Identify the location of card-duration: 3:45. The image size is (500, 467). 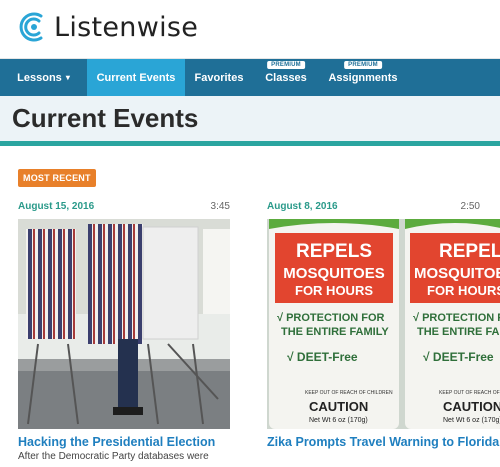
(220, 206).